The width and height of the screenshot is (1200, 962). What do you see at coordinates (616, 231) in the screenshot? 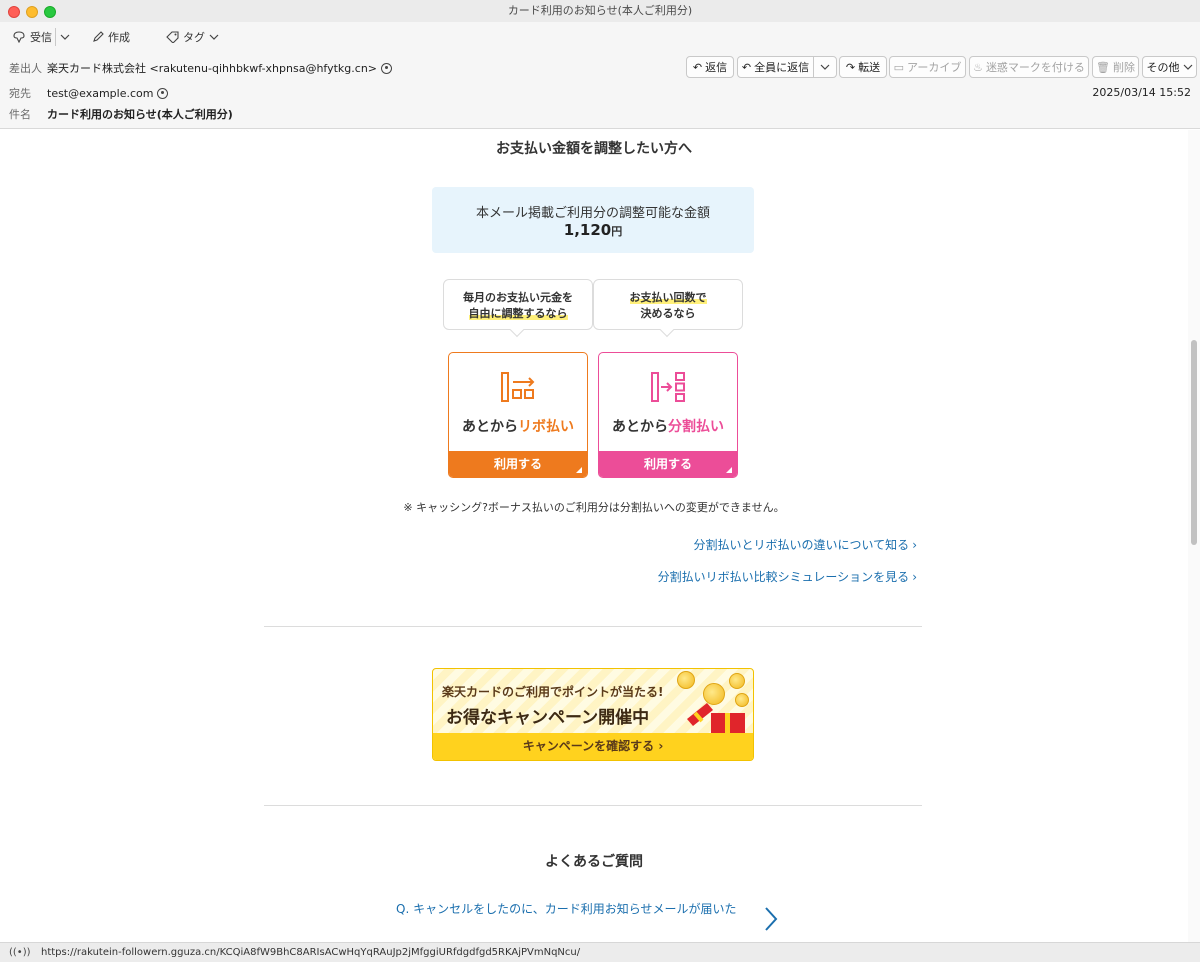
I see `amount-unit: 円` at bounding box center [616, 231].